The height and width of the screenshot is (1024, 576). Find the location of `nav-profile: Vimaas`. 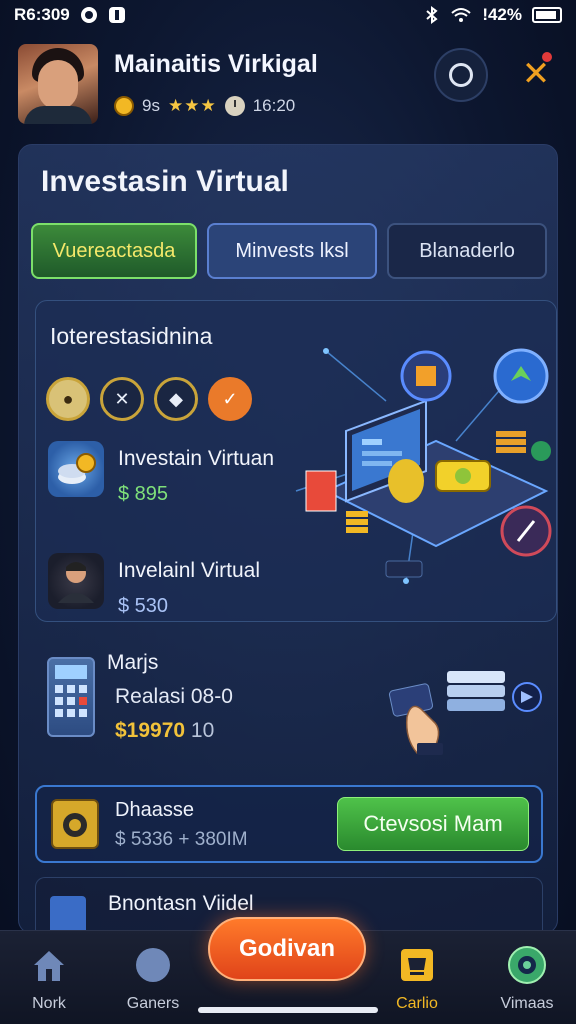

nav-profile: Vimaas is located at coordinates (527, 979).